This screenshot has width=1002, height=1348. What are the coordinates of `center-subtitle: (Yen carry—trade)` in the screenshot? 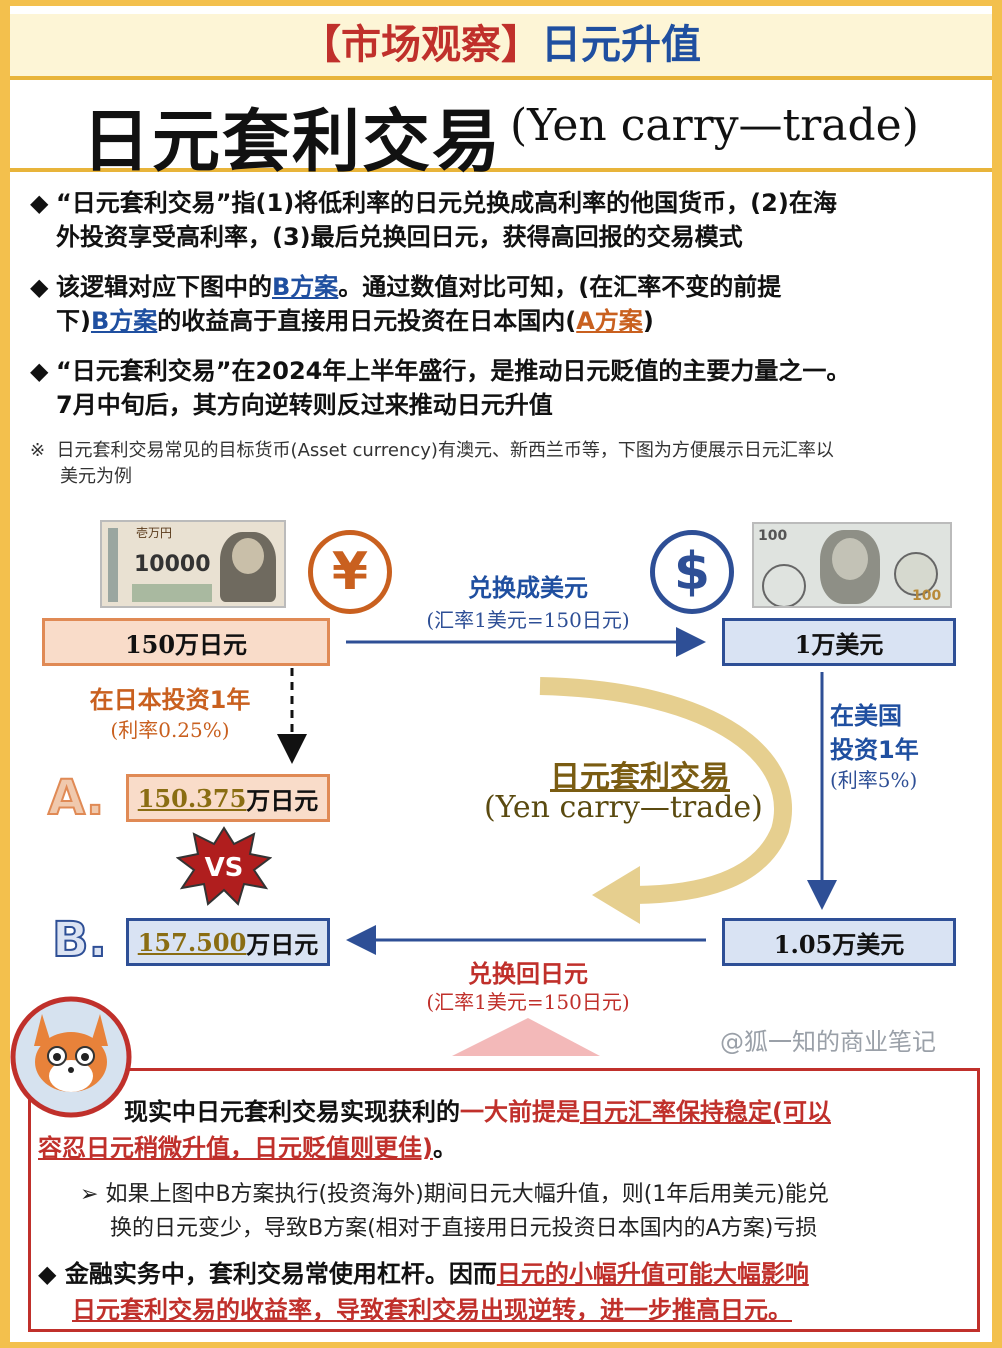 It's located at (623, 807).